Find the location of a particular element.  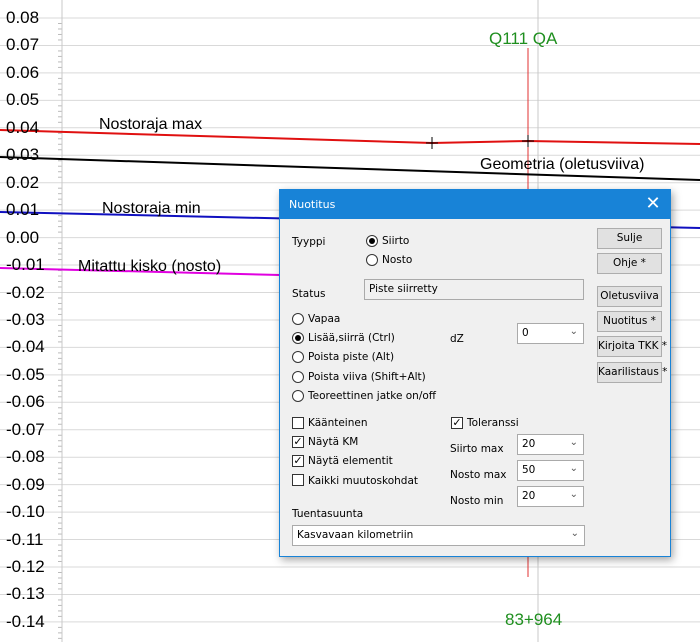

tuentasuunta-select: Kasvavaan kilometriin ⌄ is located at coordinates (438, 535).